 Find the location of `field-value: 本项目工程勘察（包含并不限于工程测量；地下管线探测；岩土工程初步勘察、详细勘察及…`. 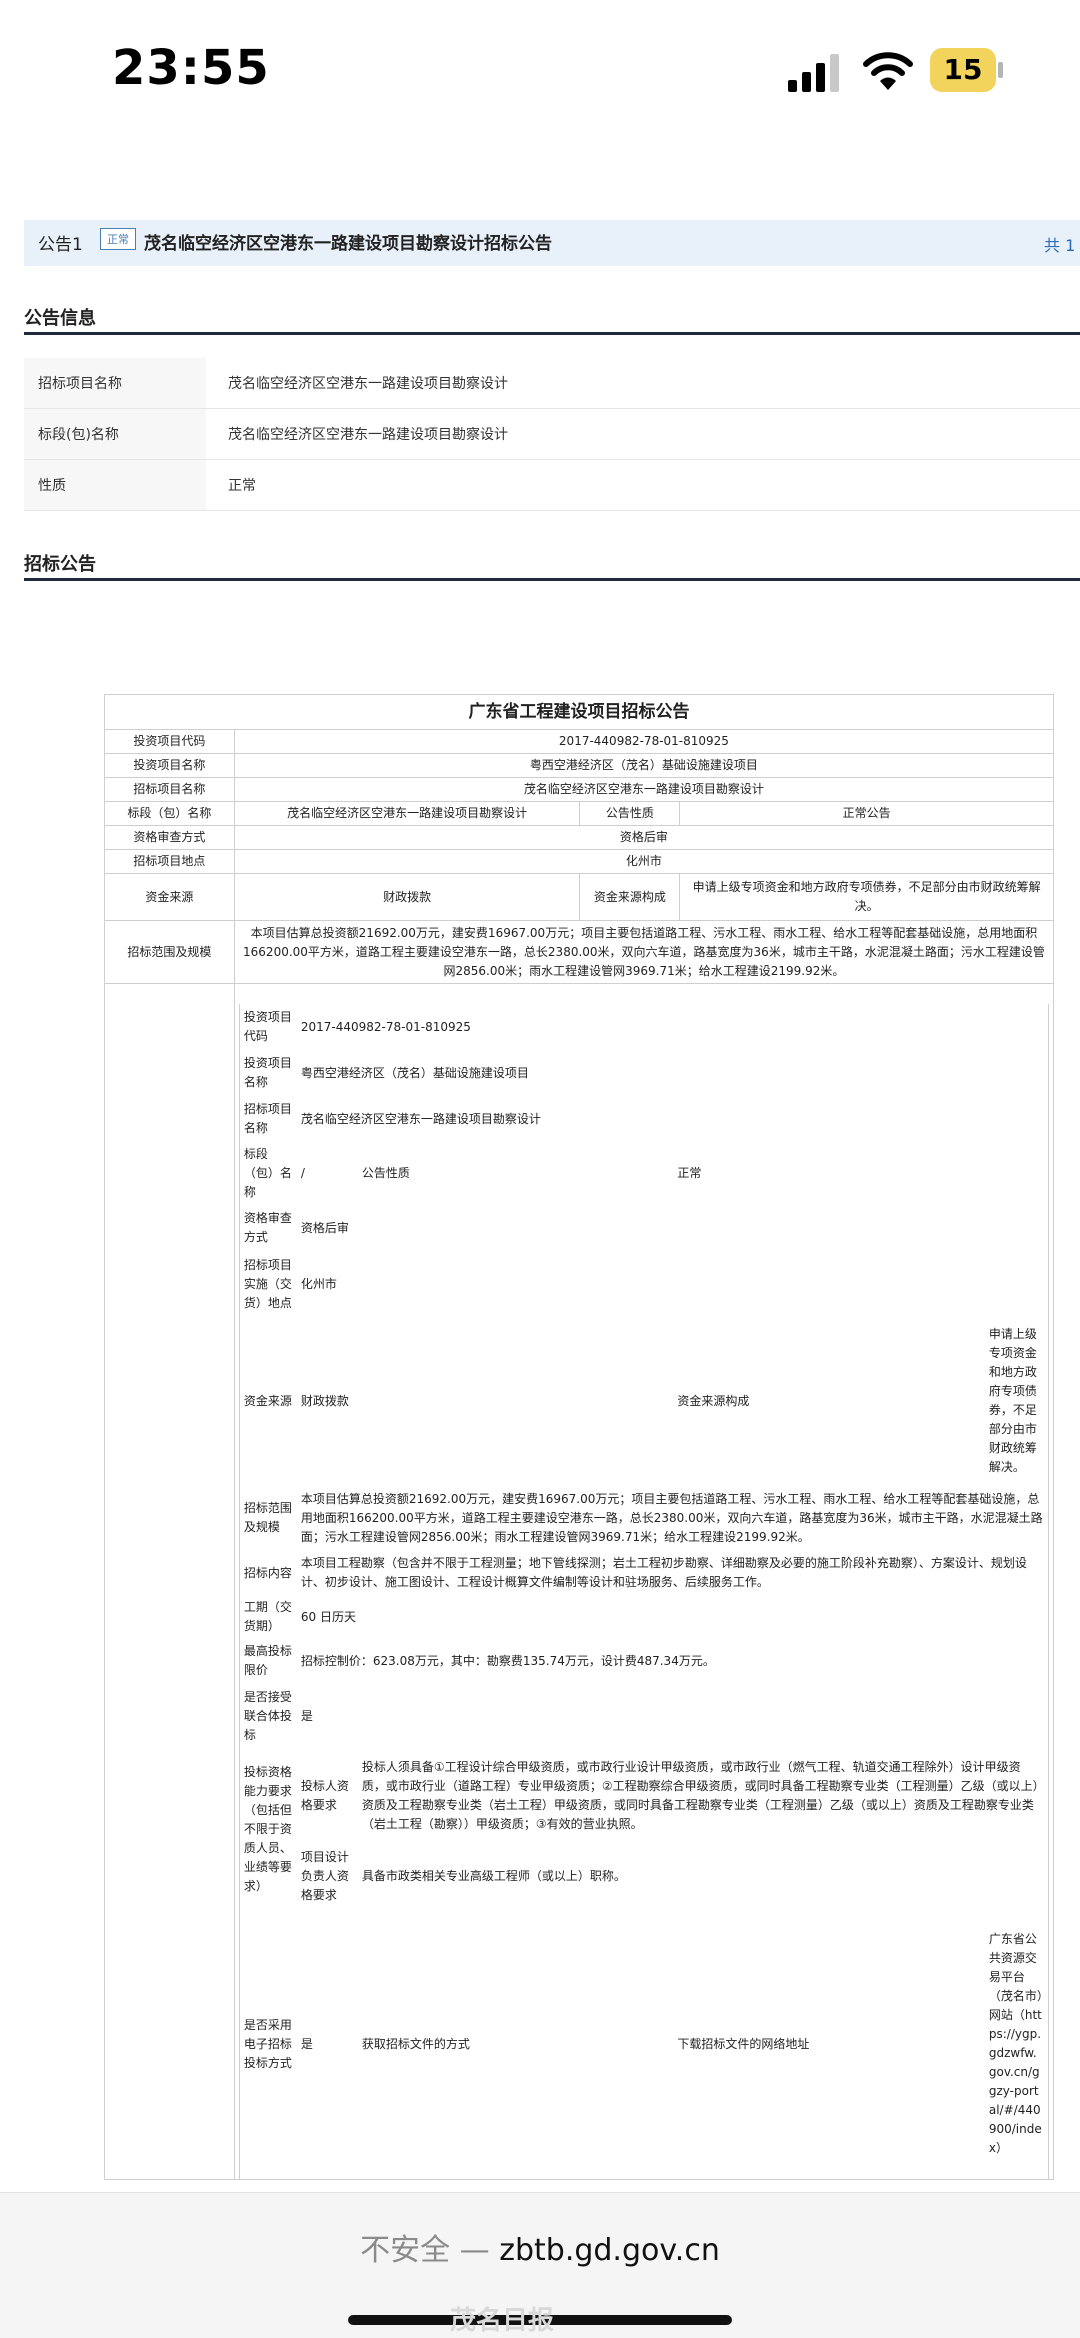

field-value: 本项目工程勘察（包含并不限于工程测量；地下管线探测；岩土工程初步勘察、详细勘察及… is located at coordinates (663, 1572).